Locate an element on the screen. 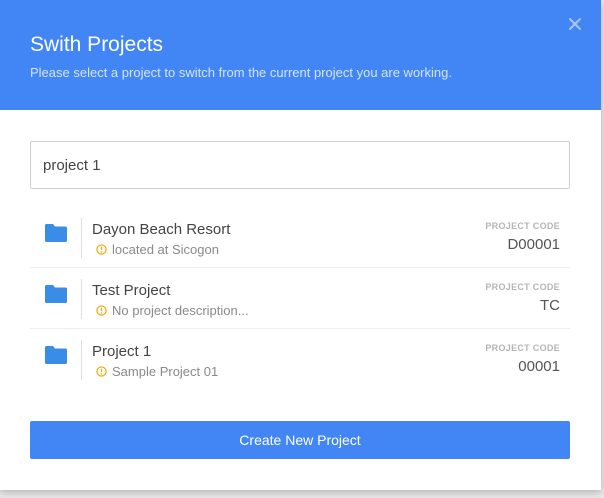 The height and width of the screenshot is (498, 604). create-new-project-button: Create New Project is located at coordinates (300, 440).